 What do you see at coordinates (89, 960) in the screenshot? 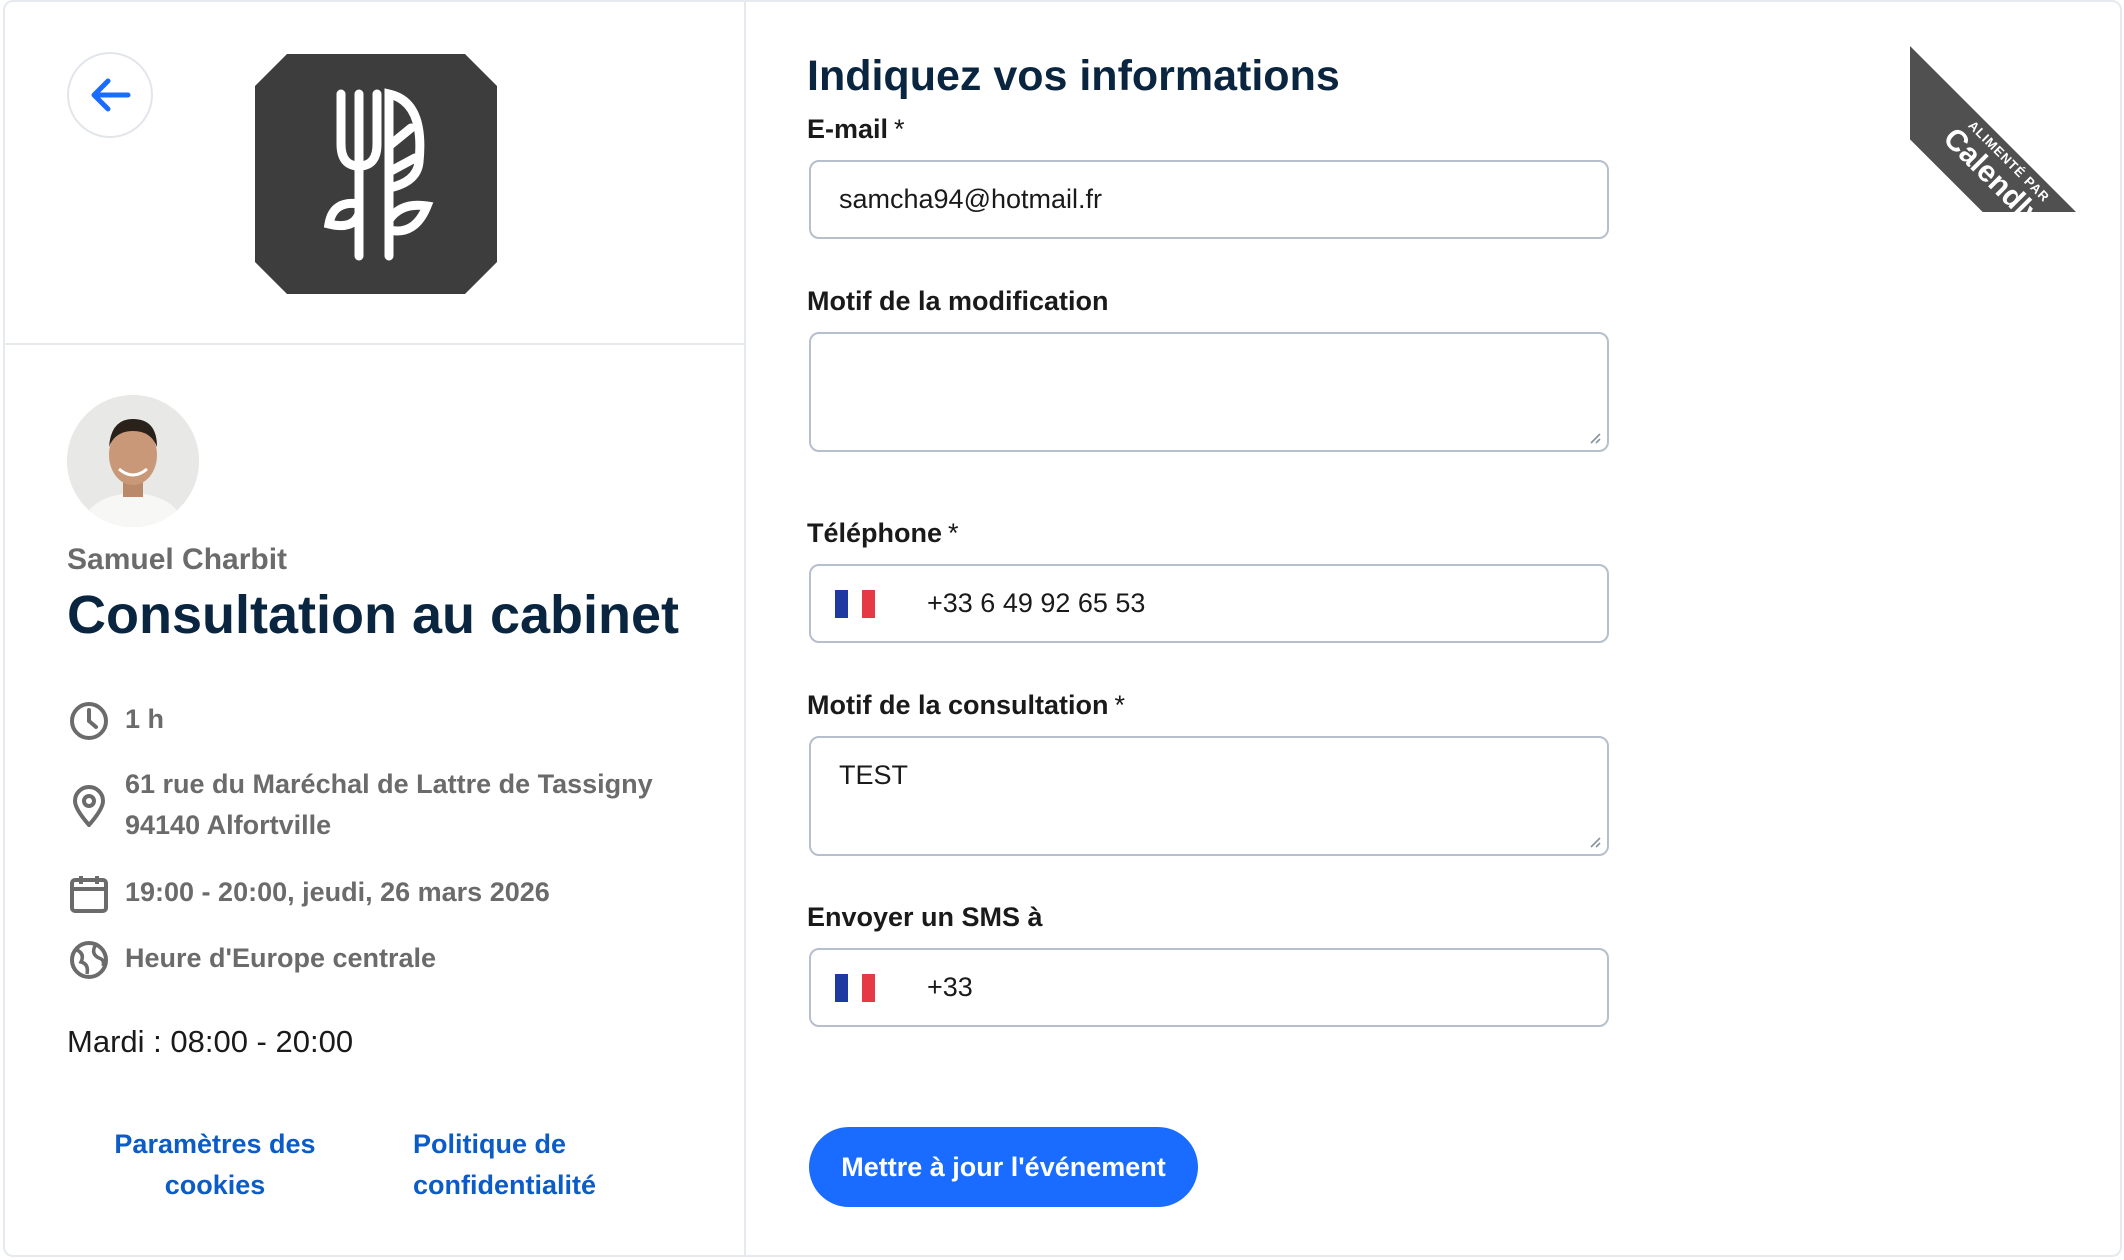
I see `globe-icon` at bounding box center [89, 960].